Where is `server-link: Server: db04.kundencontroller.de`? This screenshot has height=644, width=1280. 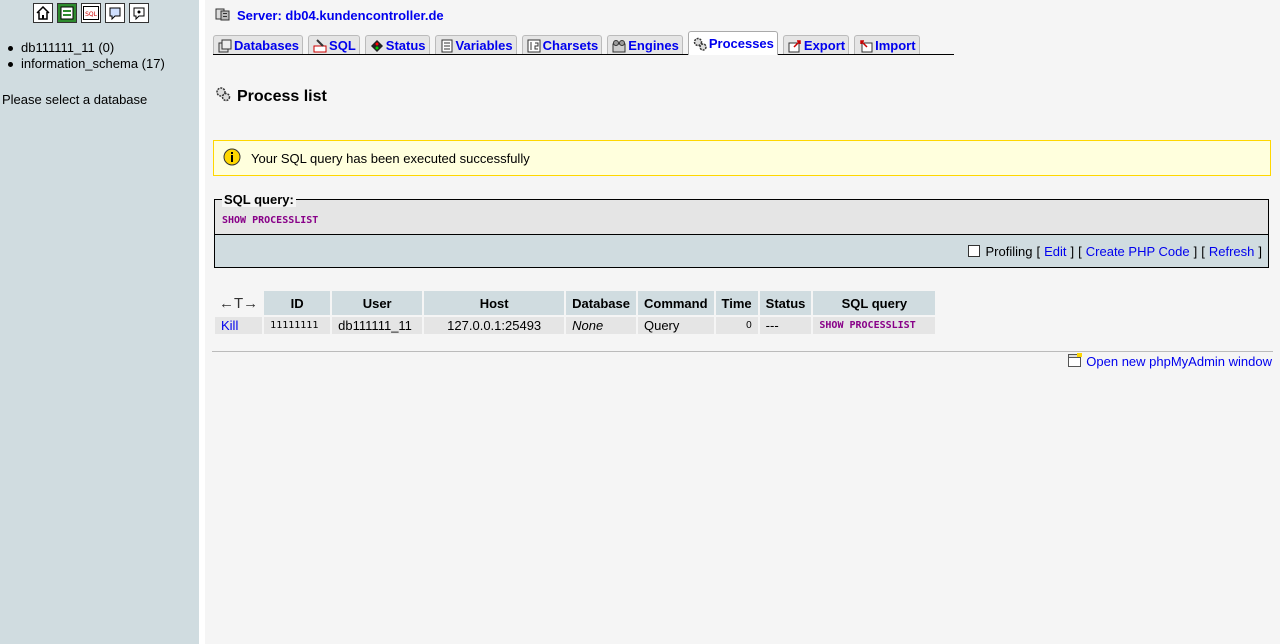 server-link: Server: db04.kundencontroller.de is located at coordinates (340, 15).